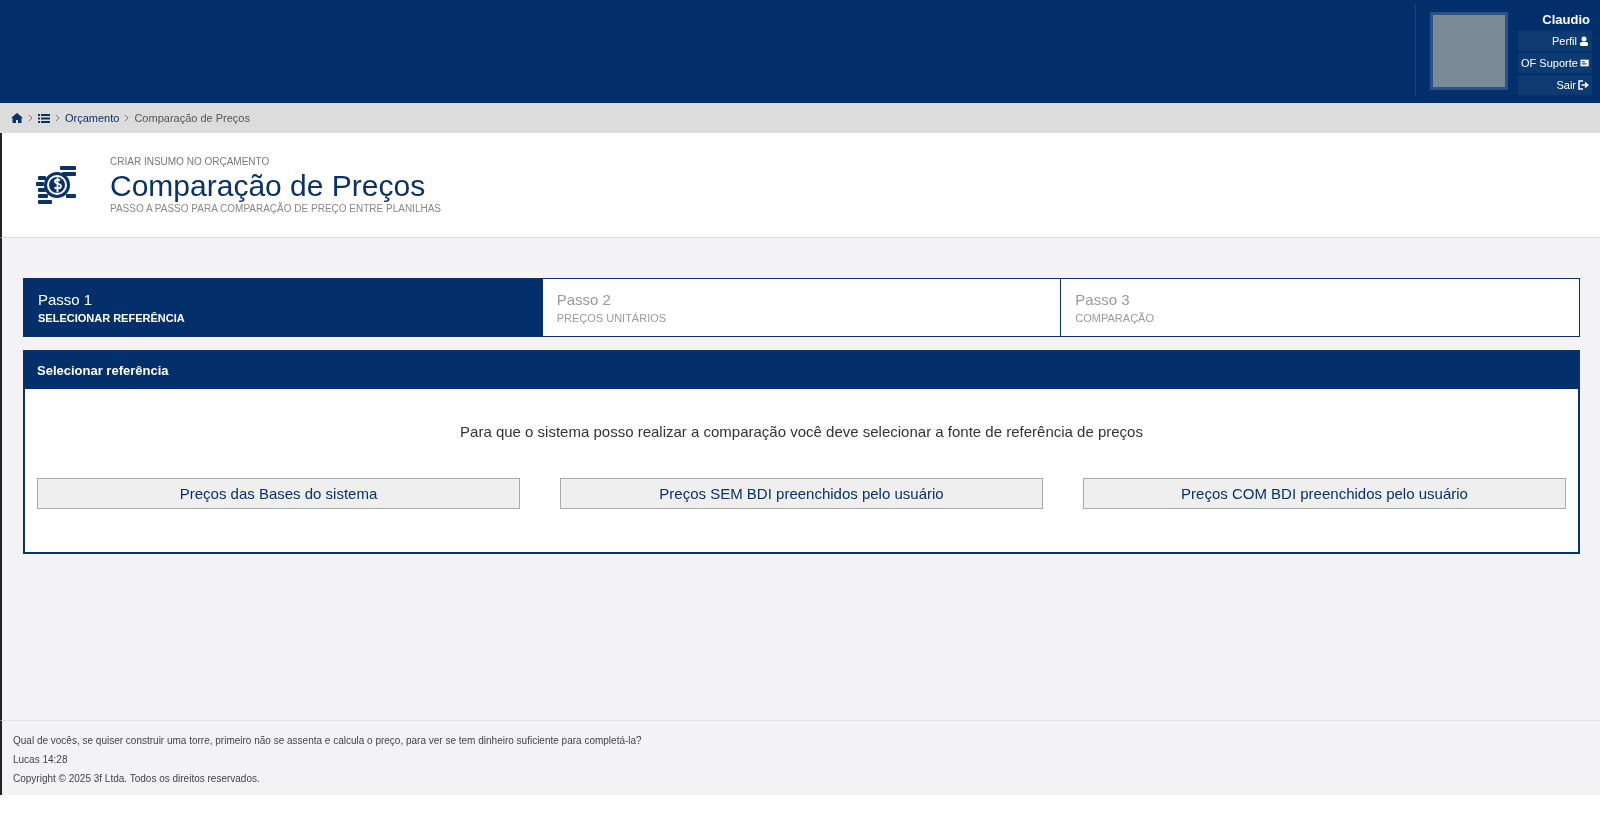 The width and height of the screenshot is (1600, 840). What do you see at coordinates (328, 740) in the screenshot?
I see `footer-quote: Qual de vocês, se quiser construir uma torre, primeiro não se assenta e calcula o preço, para ver se tem dinheiro suficiente para completá-la?` at bounding box center [328, 740].